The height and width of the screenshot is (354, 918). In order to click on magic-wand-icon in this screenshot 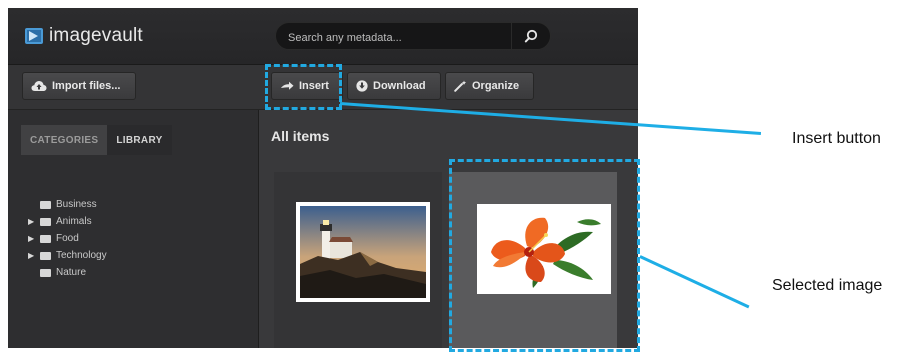, I will do `click(460, 86)`.